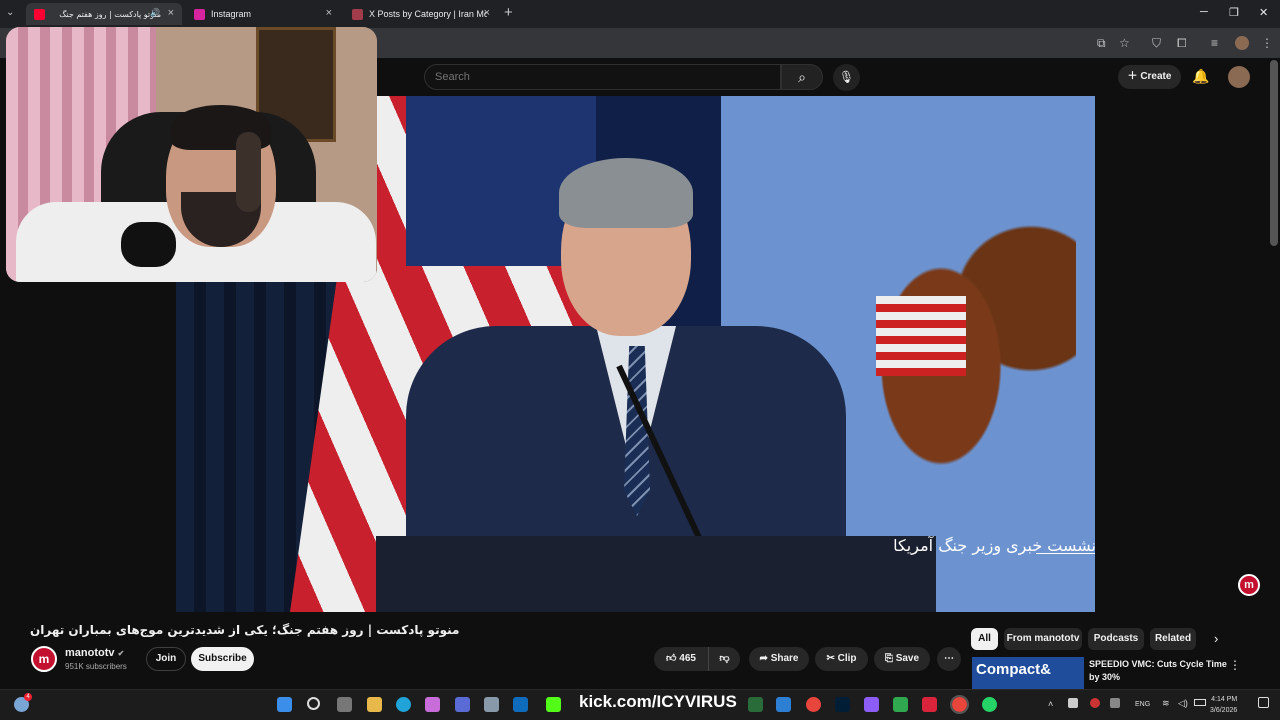  Describe the element at coordinates (871, 704) in the screenshot. I see `obs-icon` at that location.